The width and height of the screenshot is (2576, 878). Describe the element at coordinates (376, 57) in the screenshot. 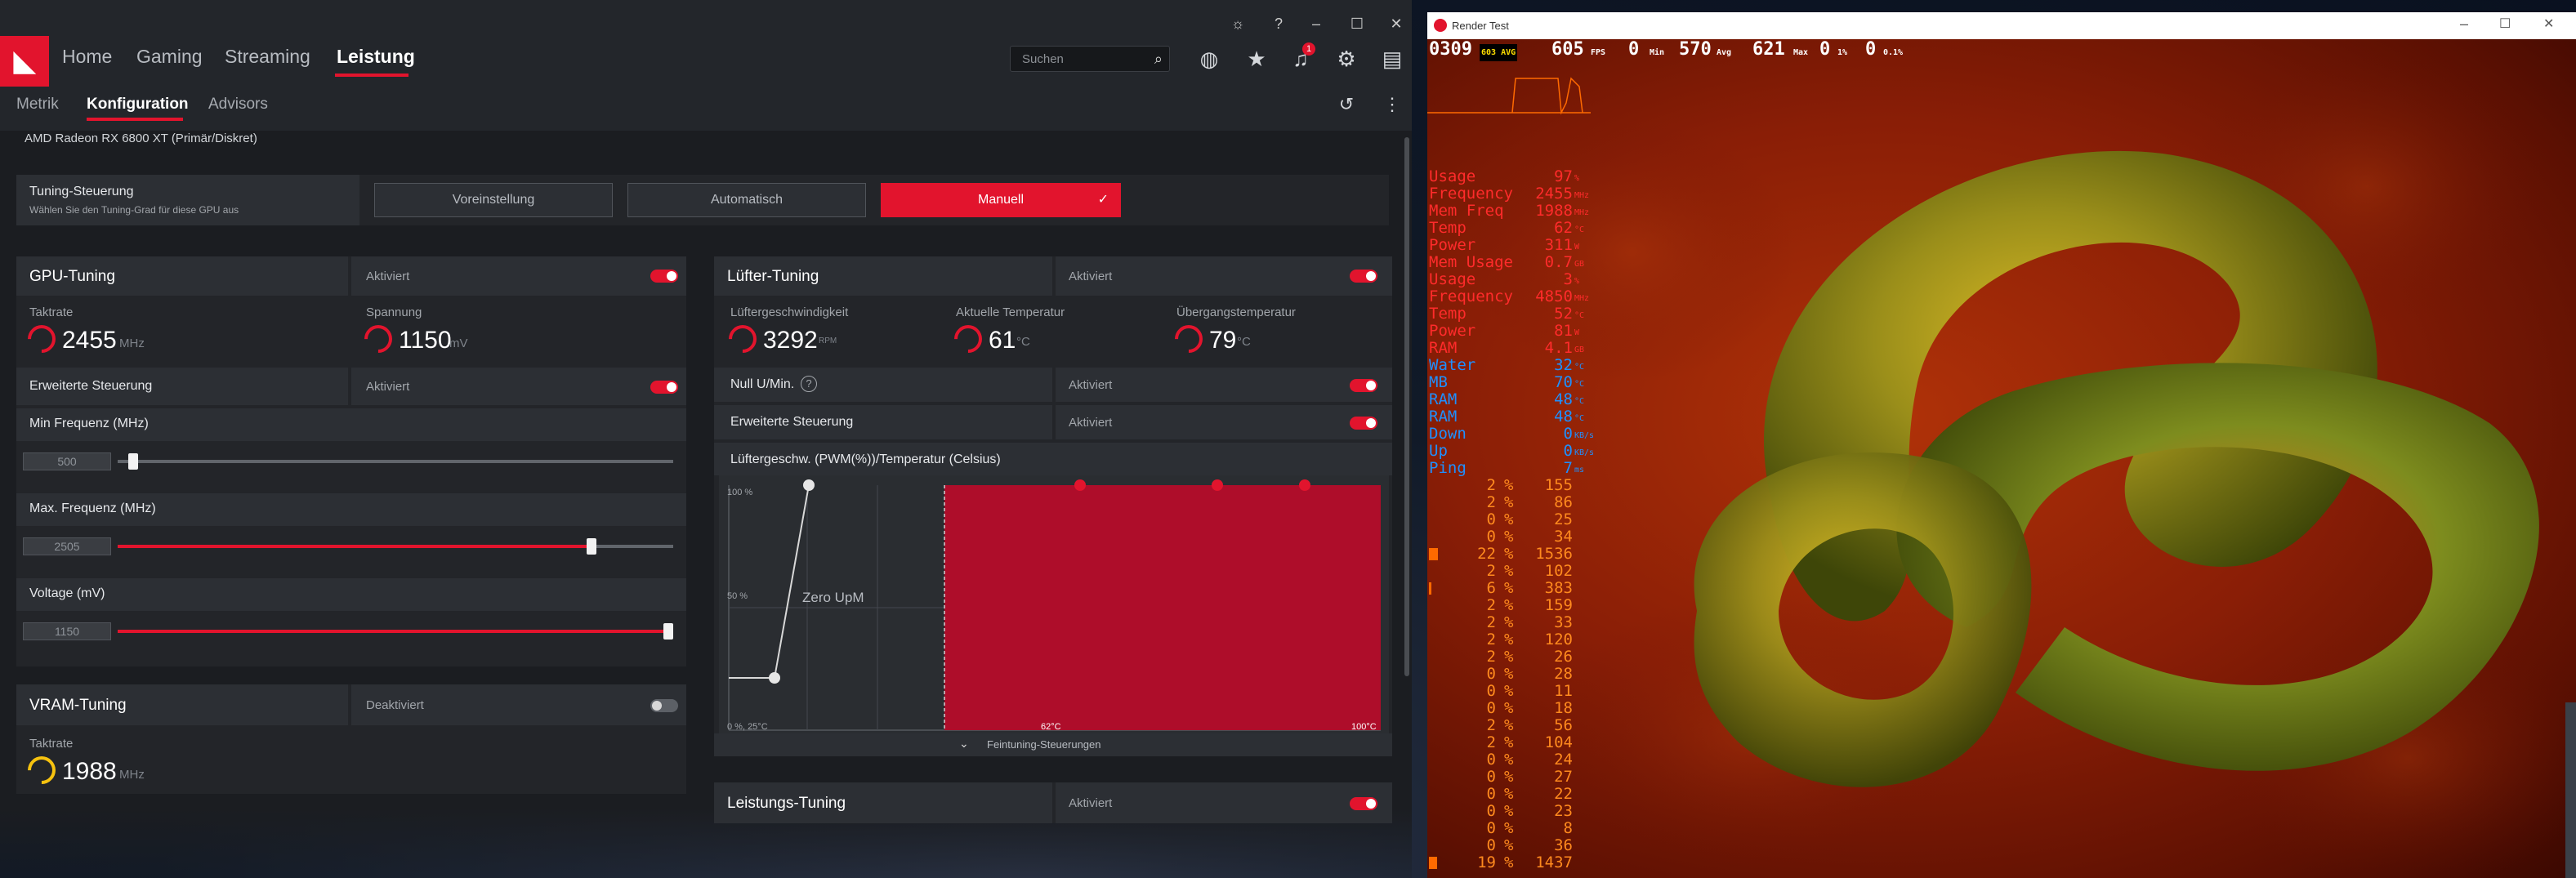

I see `nav-leistung: Leistung` at that location.